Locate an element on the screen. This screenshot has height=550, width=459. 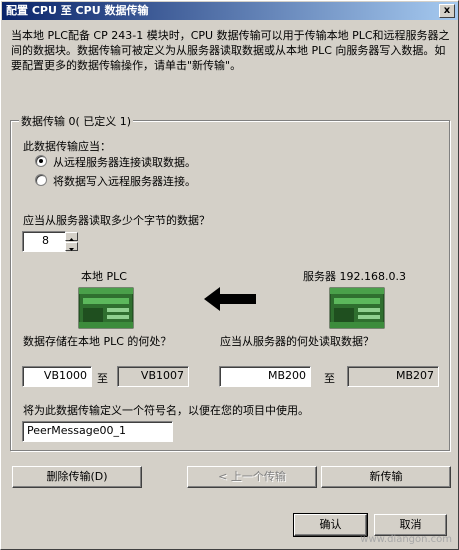
title-bar: 配置 CPU 至 CPU 数据传输 x is located at coordinates (230, 11).